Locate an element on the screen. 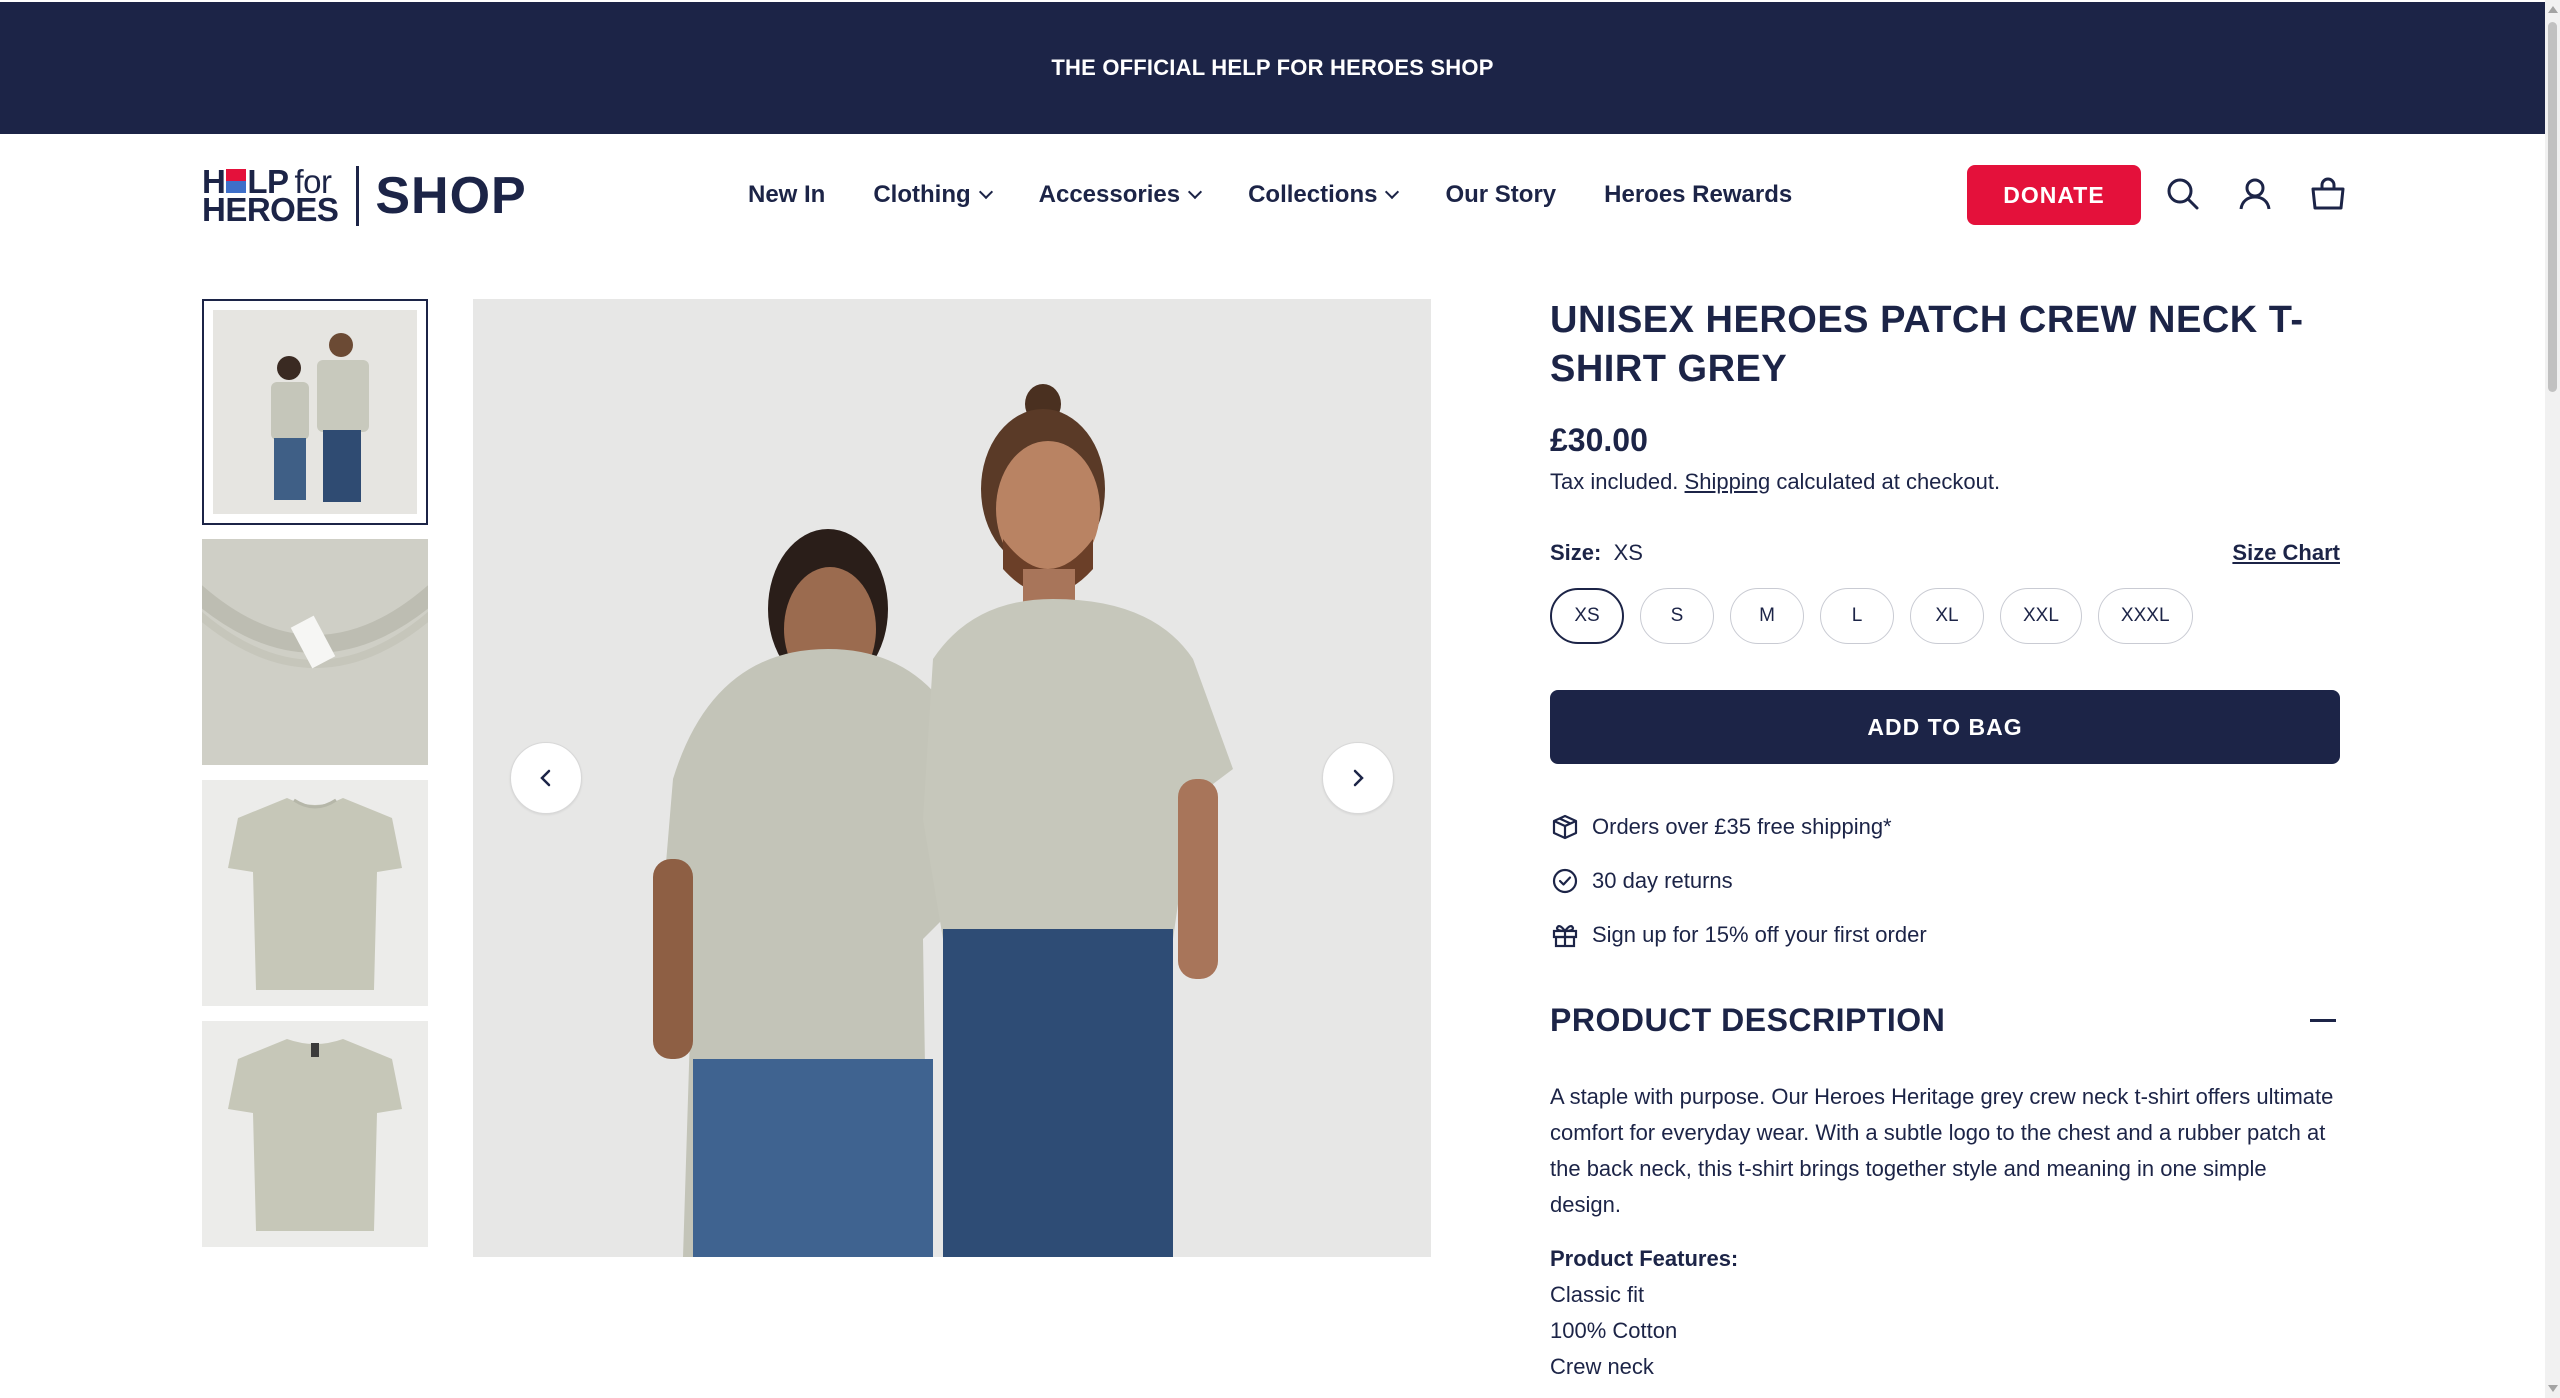  logo-flag-e is located at coordinates (236, 181).